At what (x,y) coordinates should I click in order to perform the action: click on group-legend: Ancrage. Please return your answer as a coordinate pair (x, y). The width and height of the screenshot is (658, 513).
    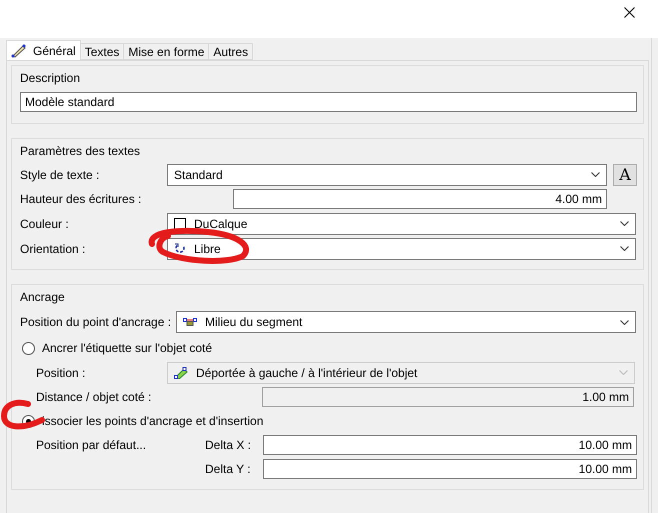
    Looking at the image, I should click on (328, 297).